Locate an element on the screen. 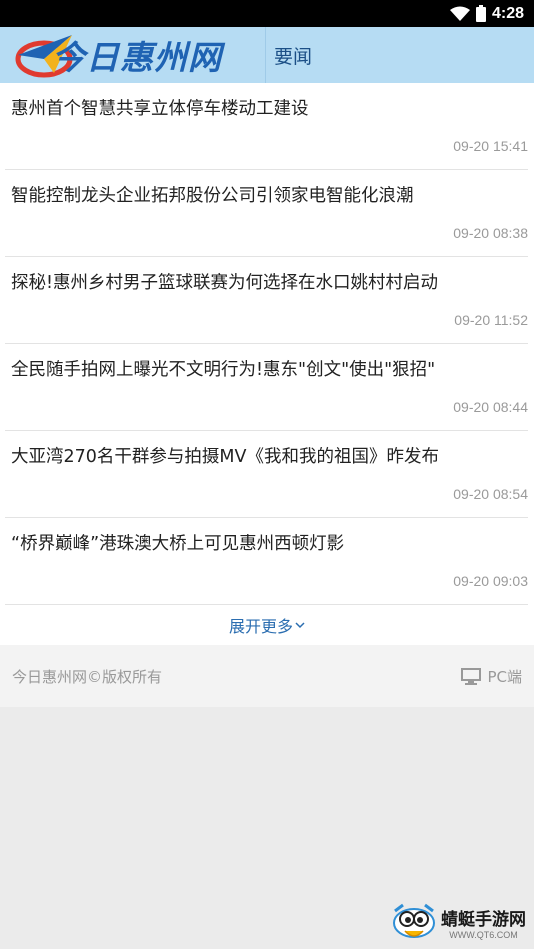  news-time: 09-20 08:54 is located at coordinates (490, 494).